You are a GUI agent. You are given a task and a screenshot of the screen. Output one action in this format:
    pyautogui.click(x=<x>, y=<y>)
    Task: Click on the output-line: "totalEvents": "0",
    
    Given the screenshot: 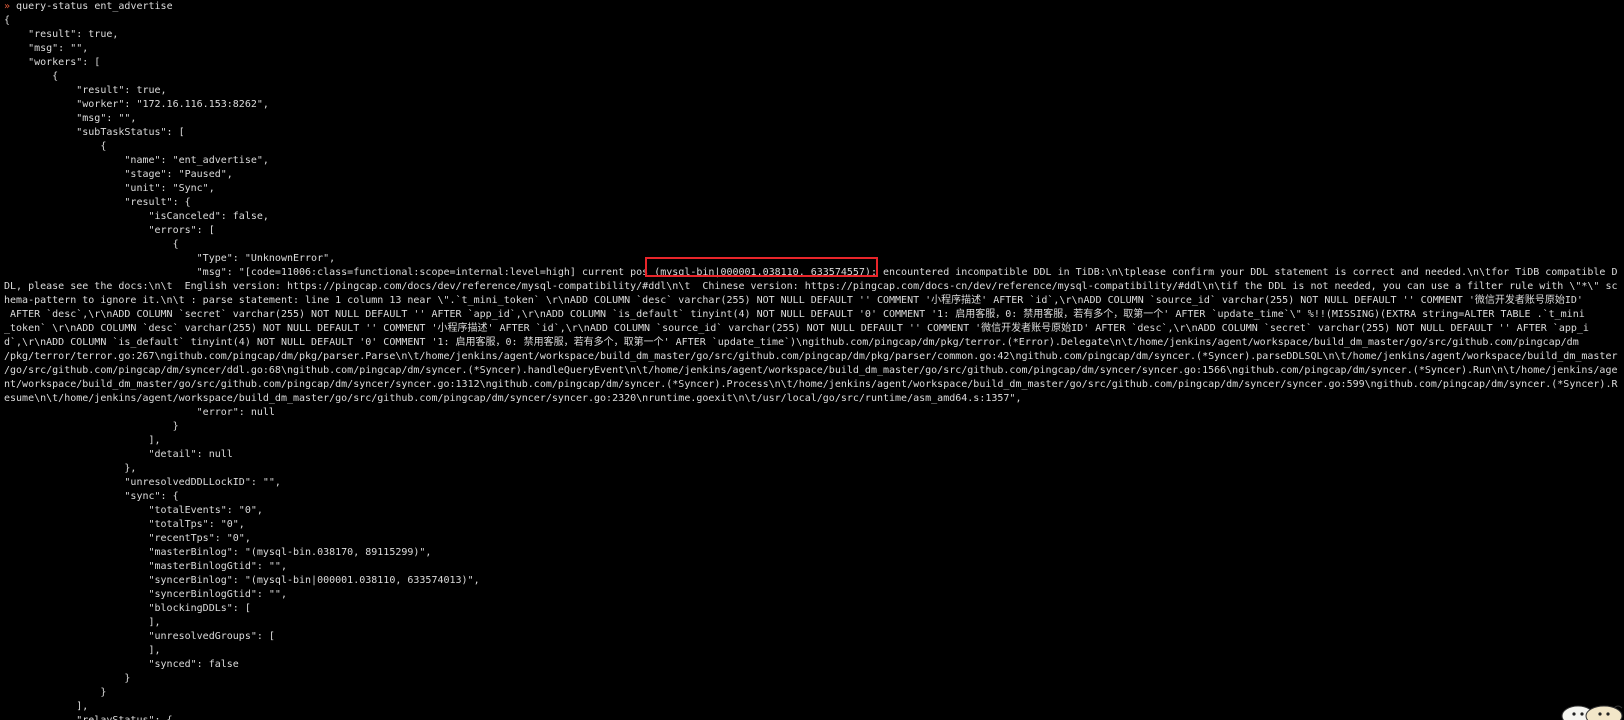 What is the action you would take?
    pyautogui.click(x=133, y=510)
    